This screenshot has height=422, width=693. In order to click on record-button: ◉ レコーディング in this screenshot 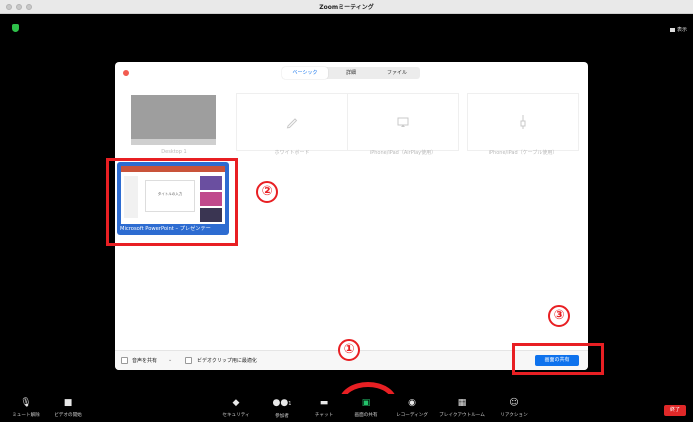, I will do `click(412, 408)`.